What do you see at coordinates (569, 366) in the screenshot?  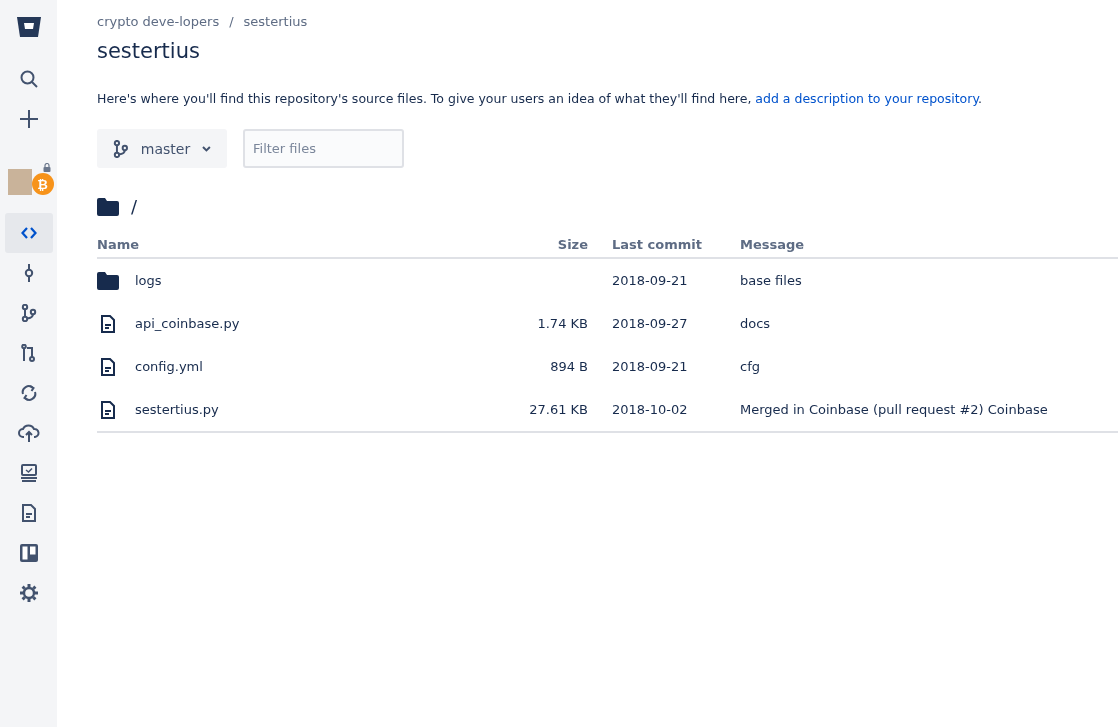 I see `file-size: 894 B` at bounding box center [569, 366].